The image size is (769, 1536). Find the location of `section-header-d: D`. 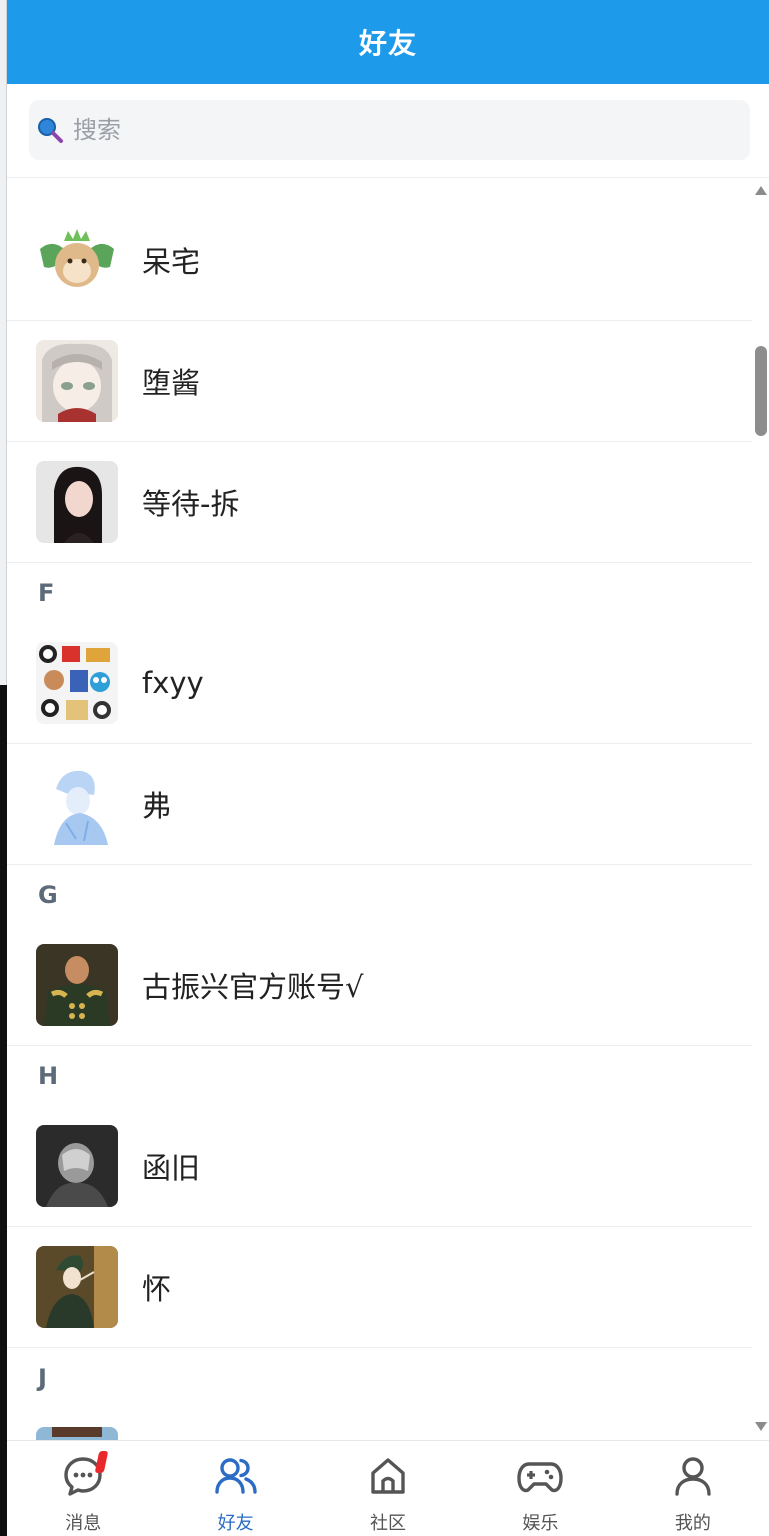

section-header-d: D is located at coordinates (379, 189).